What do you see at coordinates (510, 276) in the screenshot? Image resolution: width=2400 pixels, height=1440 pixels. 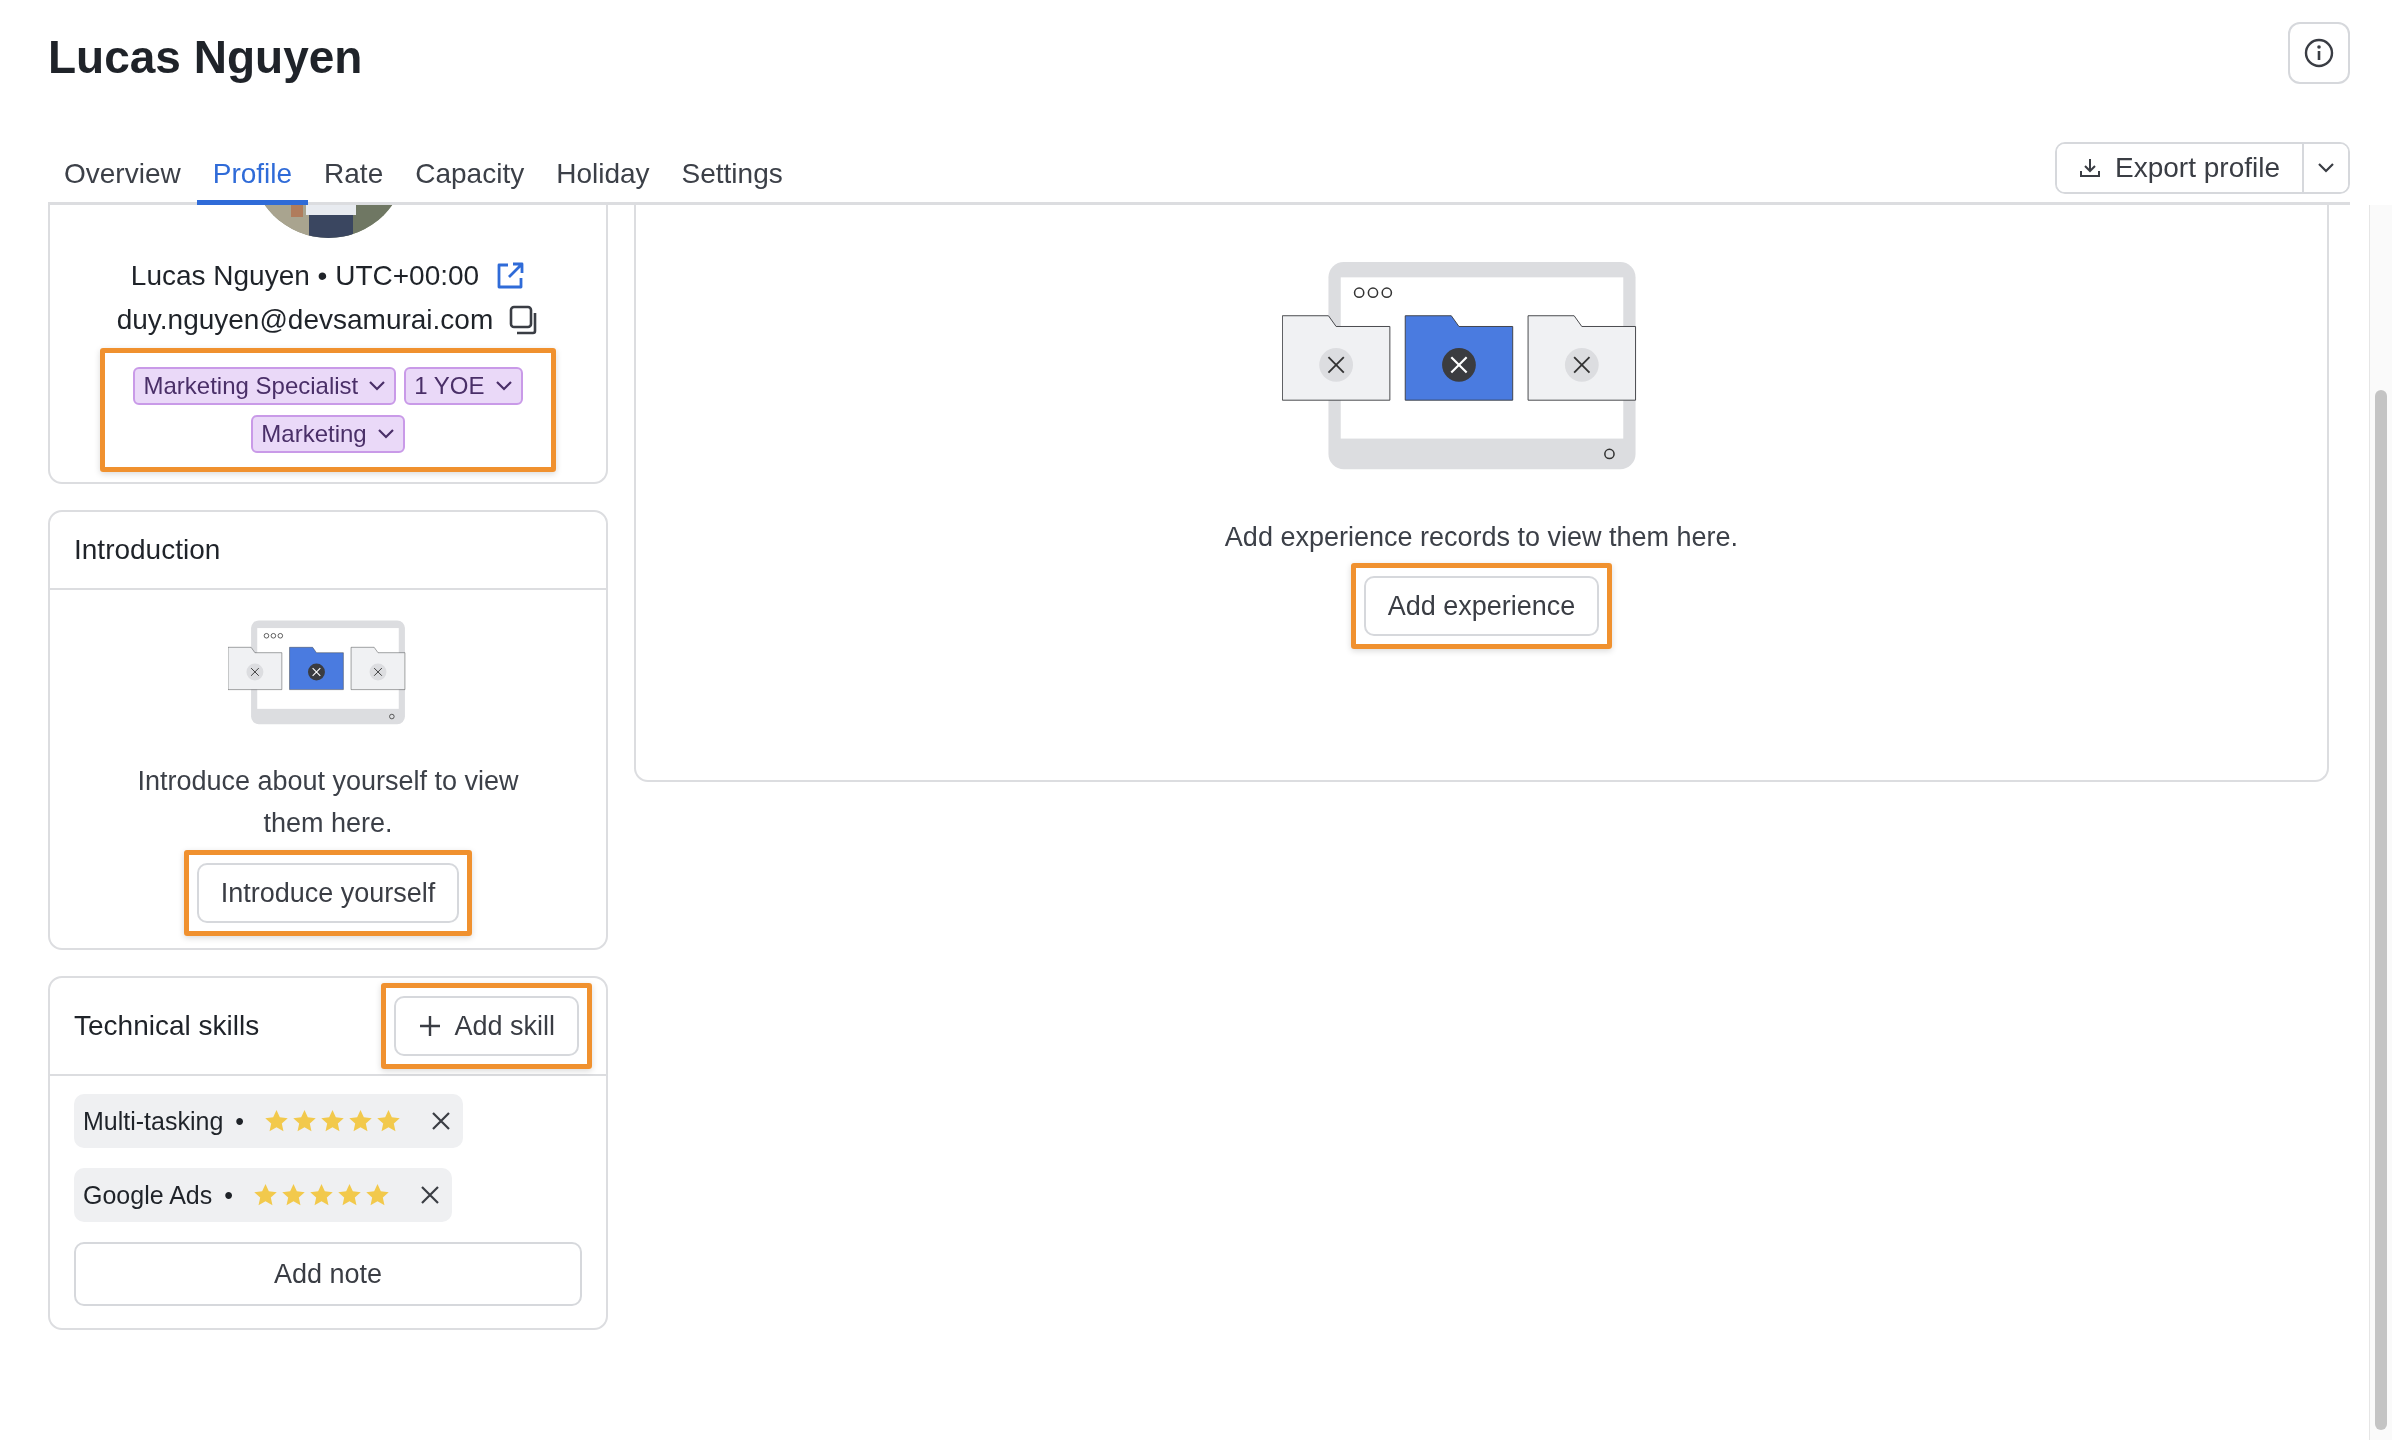 I see `external-link-icon` at bounding box center [510, 276].